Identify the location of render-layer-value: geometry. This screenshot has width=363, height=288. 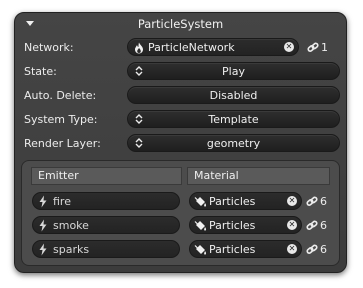
(233, 143).